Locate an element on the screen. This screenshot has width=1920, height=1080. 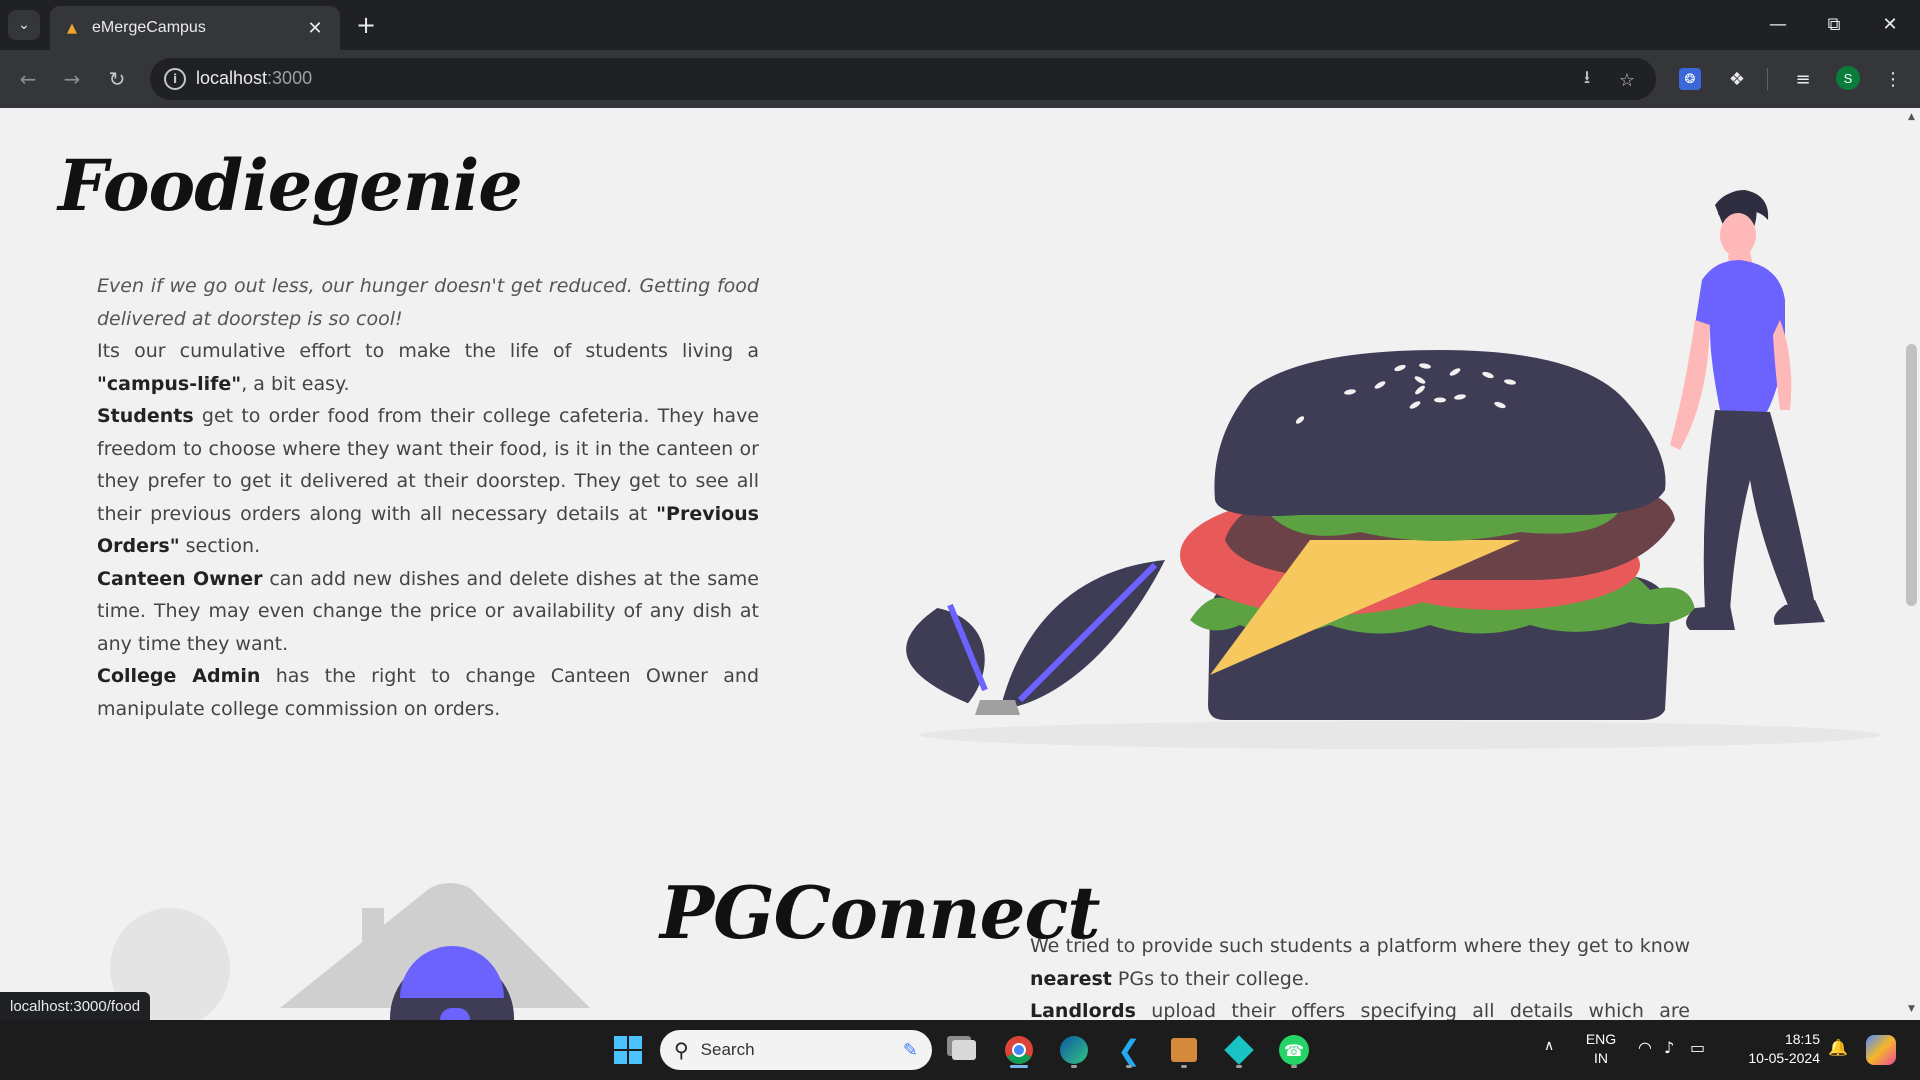
page-scrollbar: ▲ ▼ is located at coordinates (1911, 564).